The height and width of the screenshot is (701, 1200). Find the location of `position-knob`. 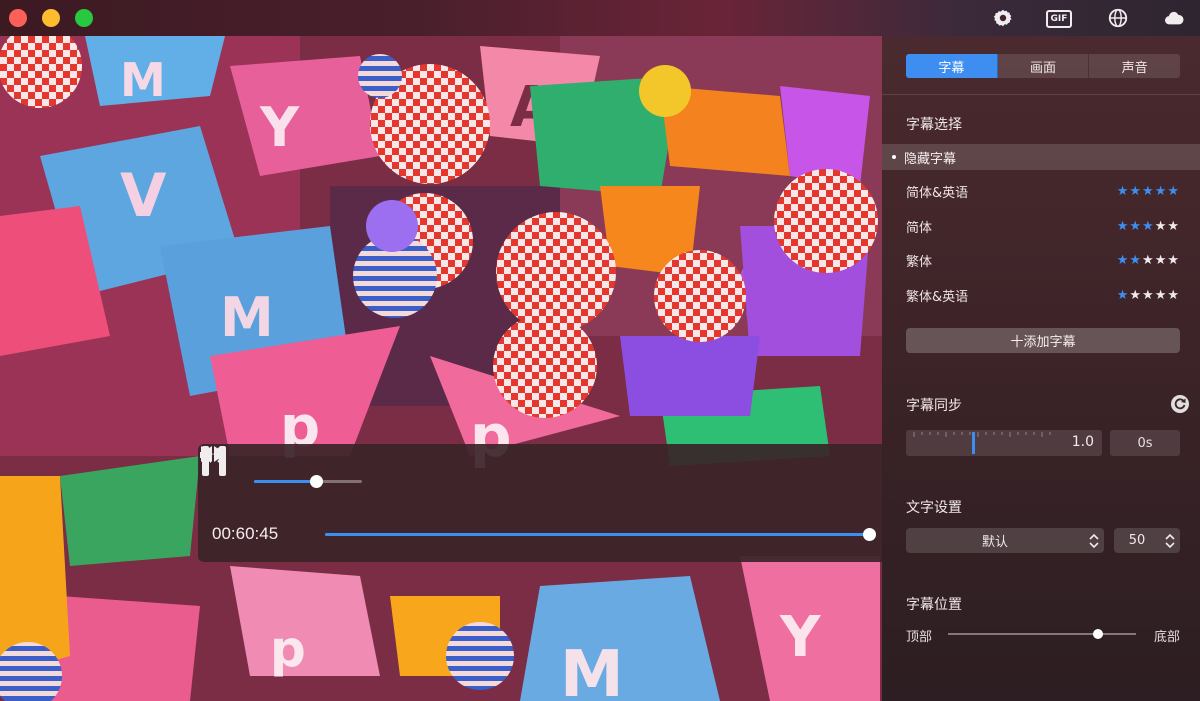

position-knob is located at coordinates (1098, 634).